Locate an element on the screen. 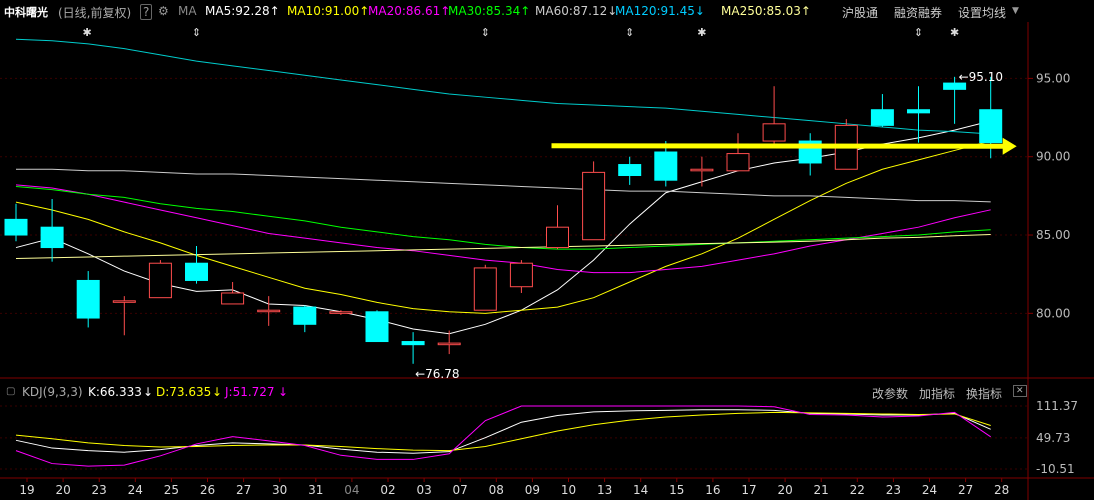 Image resolution: width=1094 pixels, height=500 pixels. x-tick-label: 04 is located at coordinates (351, 490).